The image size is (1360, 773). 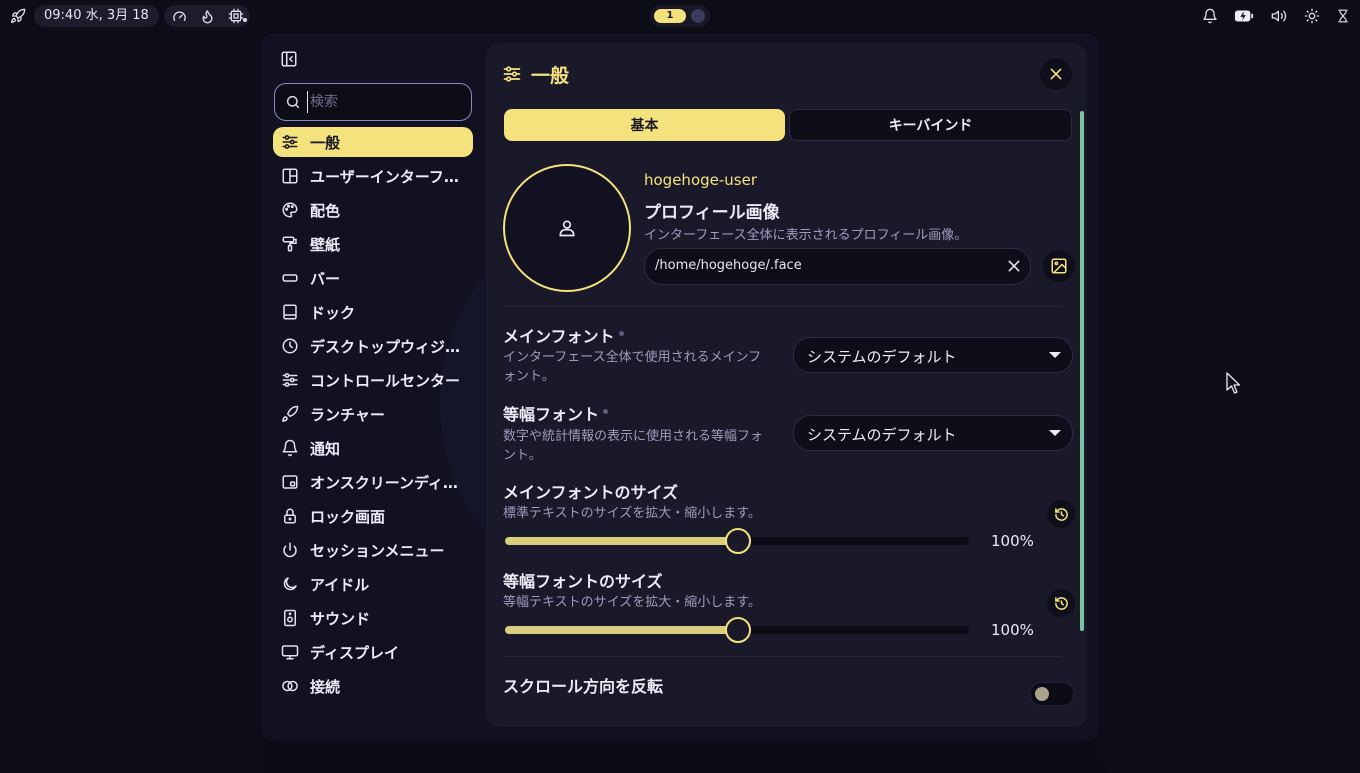 What do you see at coordinates (788, 125) in the screenshot?
I see `tab-bar: 基本 キーバインド` at bounding box center [788, 125].